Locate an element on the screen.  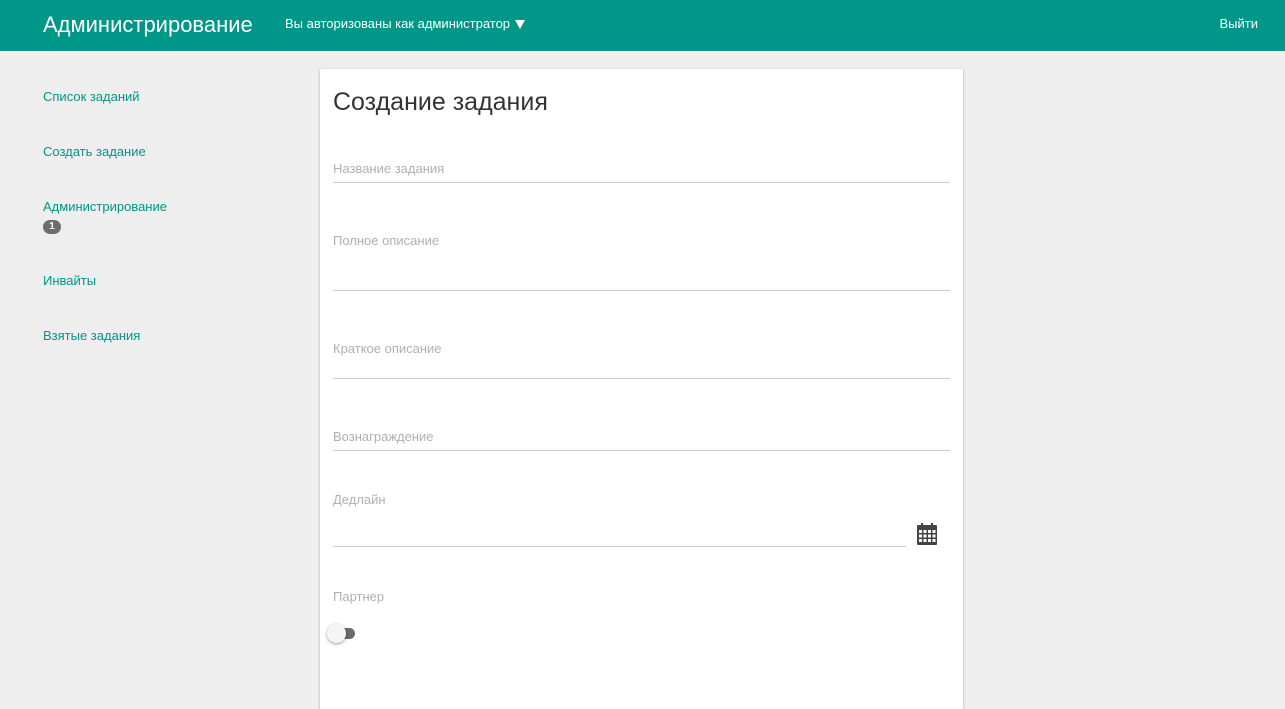
sidebar-item-task-list: Список заданий is located at coordinates (91, 97).